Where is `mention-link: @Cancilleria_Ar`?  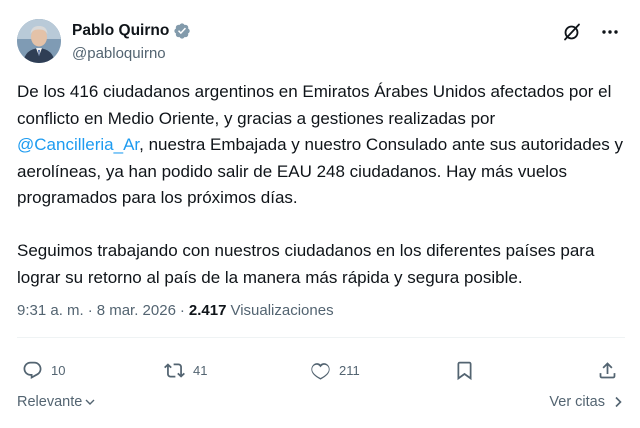 mention-link: @Cancilleria_Ar is located at coordinates (78, 144).